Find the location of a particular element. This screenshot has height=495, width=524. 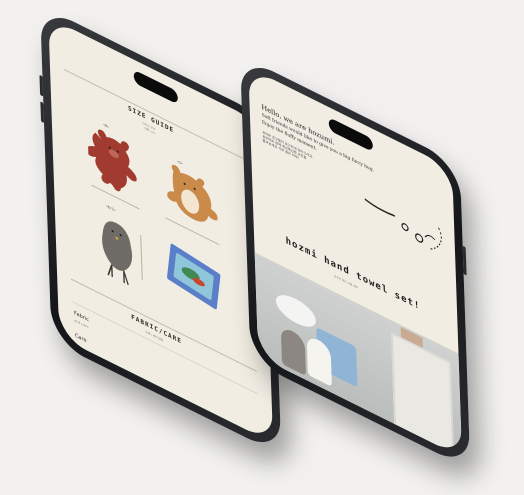

bear-towel-image is located at coordinates (112, 160).